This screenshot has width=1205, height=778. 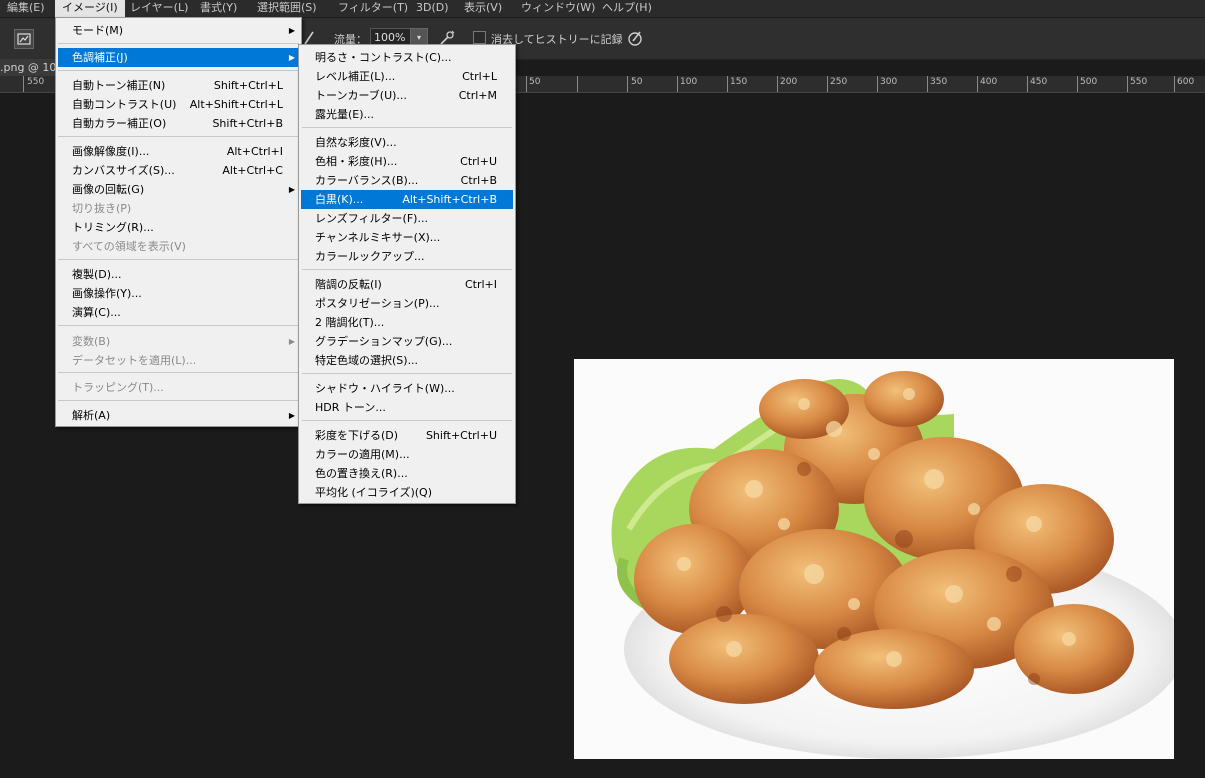 What do you see at coordinates (248, 85) in the screenshot?
I see `menu-item-shortcut: Shift+Ctrl+L` at bounding box center [248, 85].